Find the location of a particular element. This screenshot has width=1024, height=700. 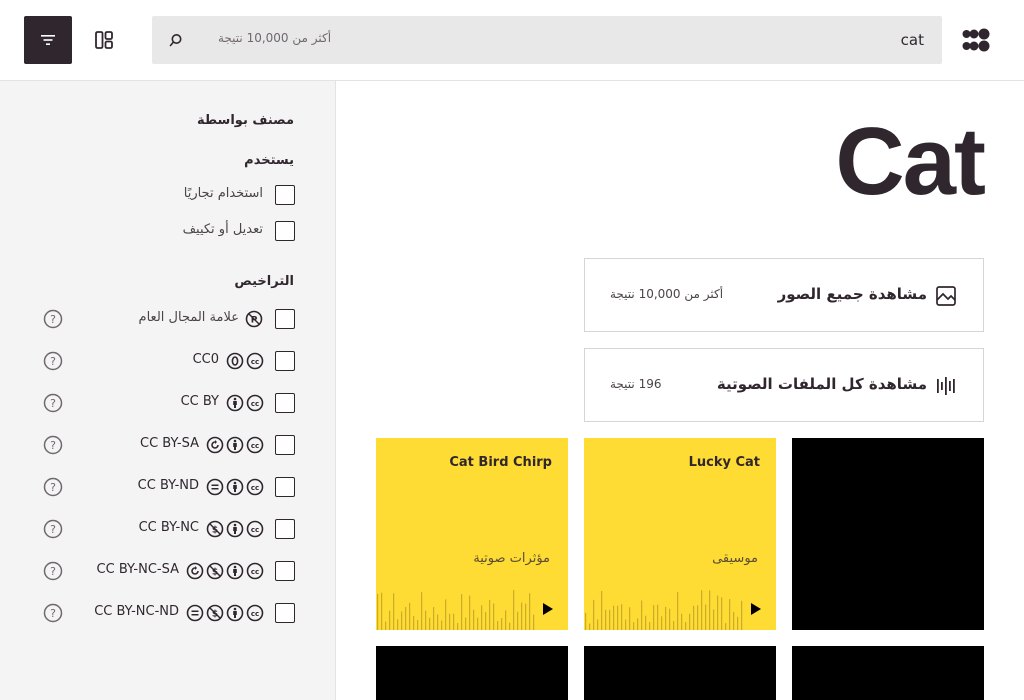

tile-title: Cat Bird Chirp is located at coordinates (500, 462).